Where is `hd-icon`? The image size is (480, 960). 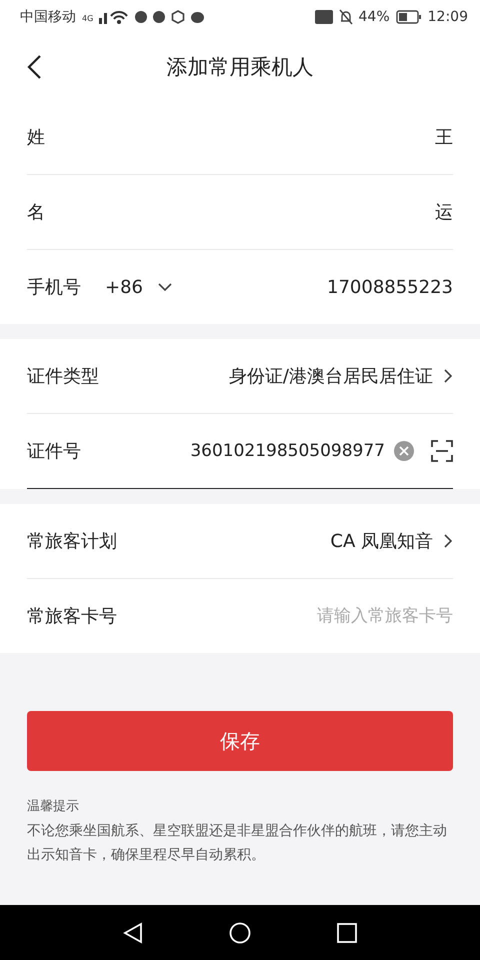
hd-icon is located at coordinates (323, 17).